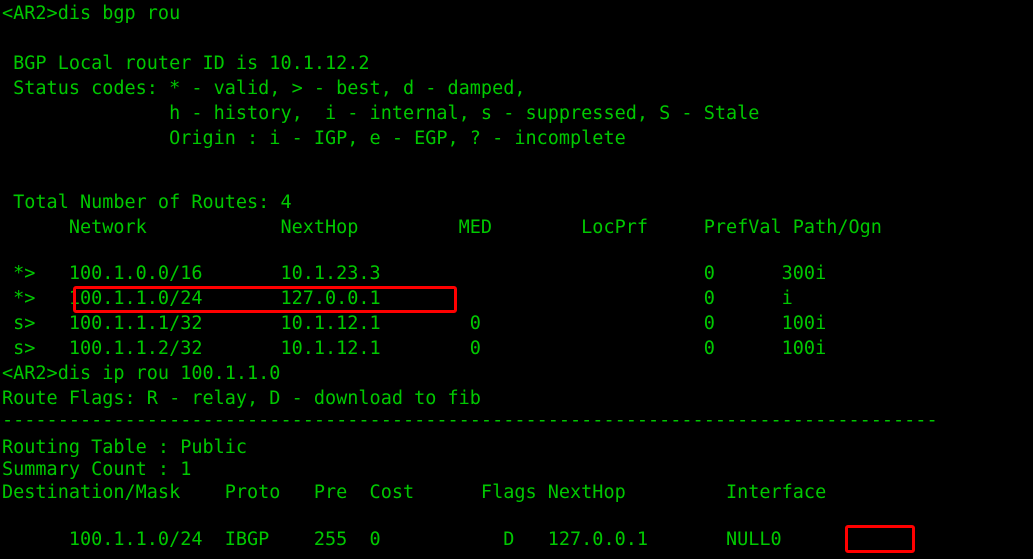 The width and height of the screenshot is (1033, 559). I want to click on terminal-line: Routing Table : Public, so click(125, 447).